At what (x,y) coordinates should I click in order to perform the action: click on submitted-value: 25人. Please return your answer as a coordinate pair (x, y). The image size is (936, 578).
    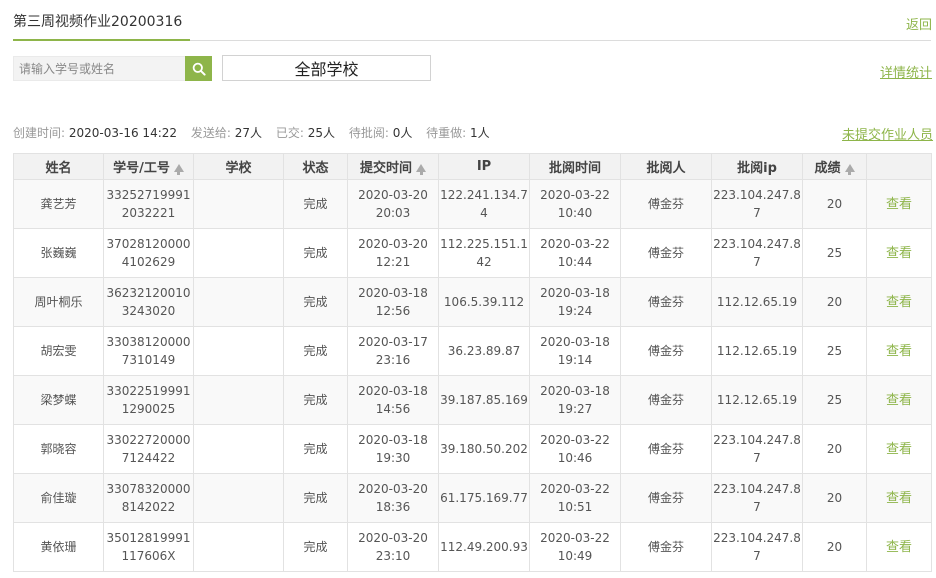
    Looking at the image, I should click on (321, 133).